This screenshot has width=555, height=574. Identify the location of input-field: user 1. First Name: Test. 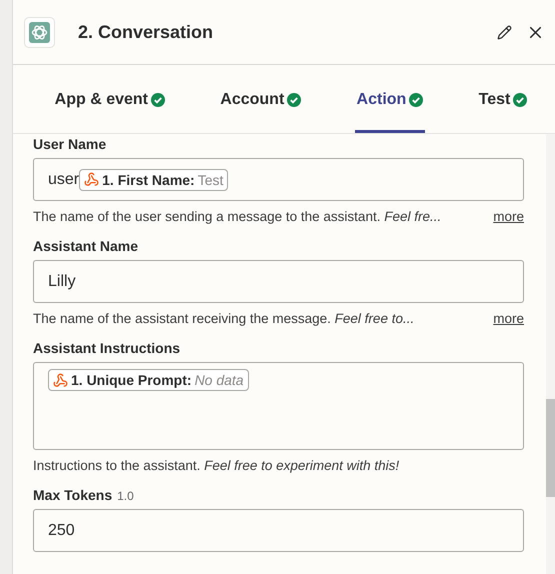
(278, 179).